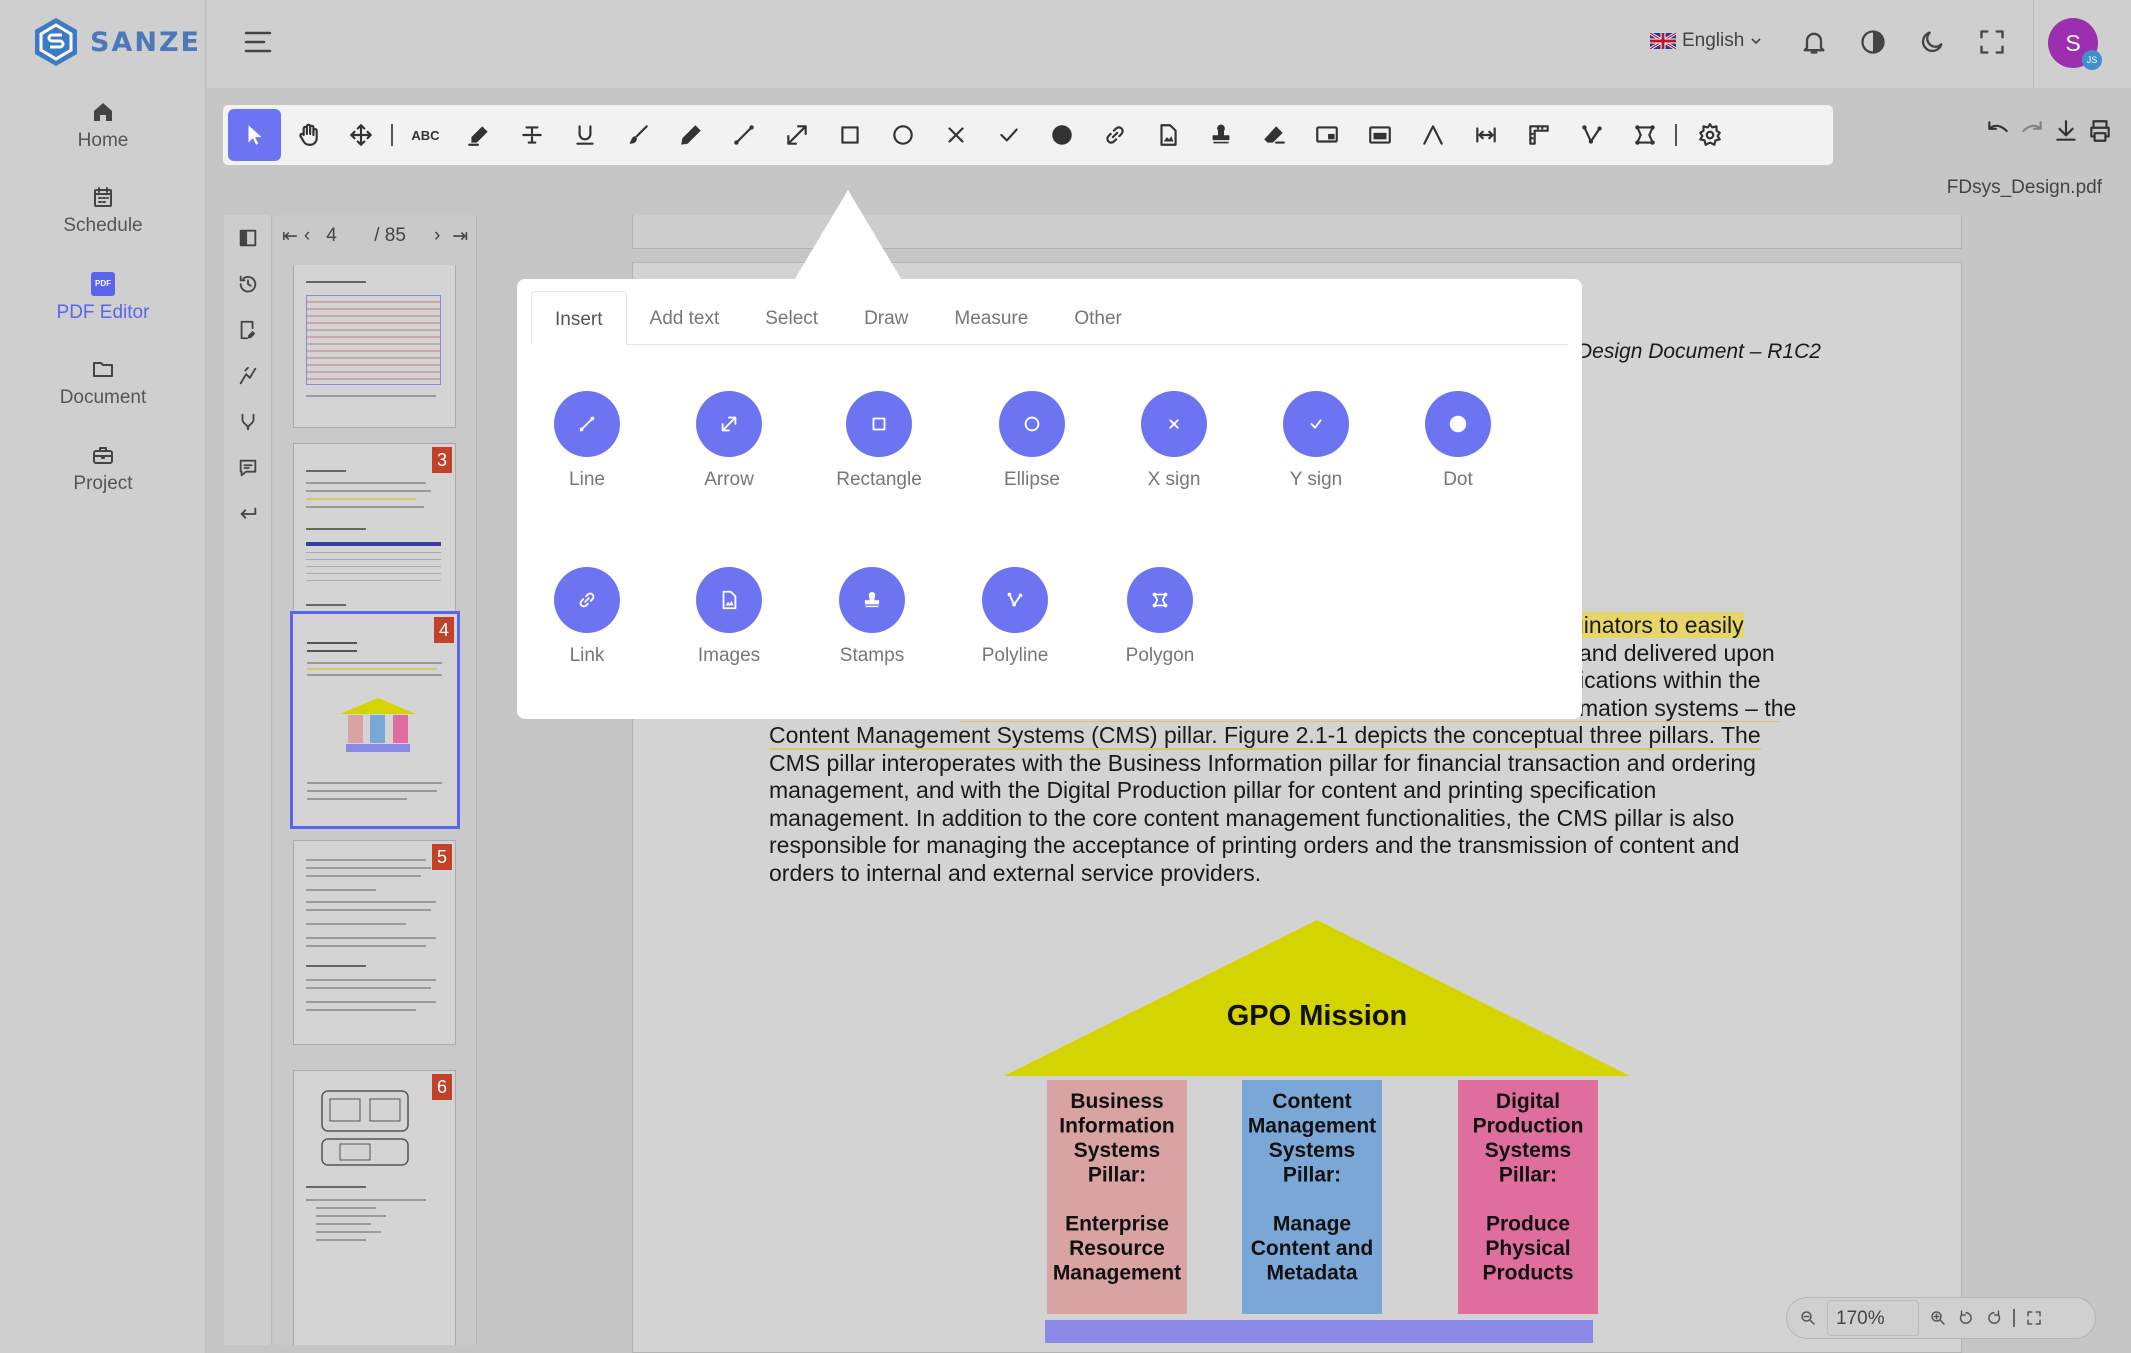 The height and width of the screenshot is (1353, 2131). What do you see at coordinates (103, 369) in the screenshot?
I see `folder-icon` at bounding box center [103, 369].